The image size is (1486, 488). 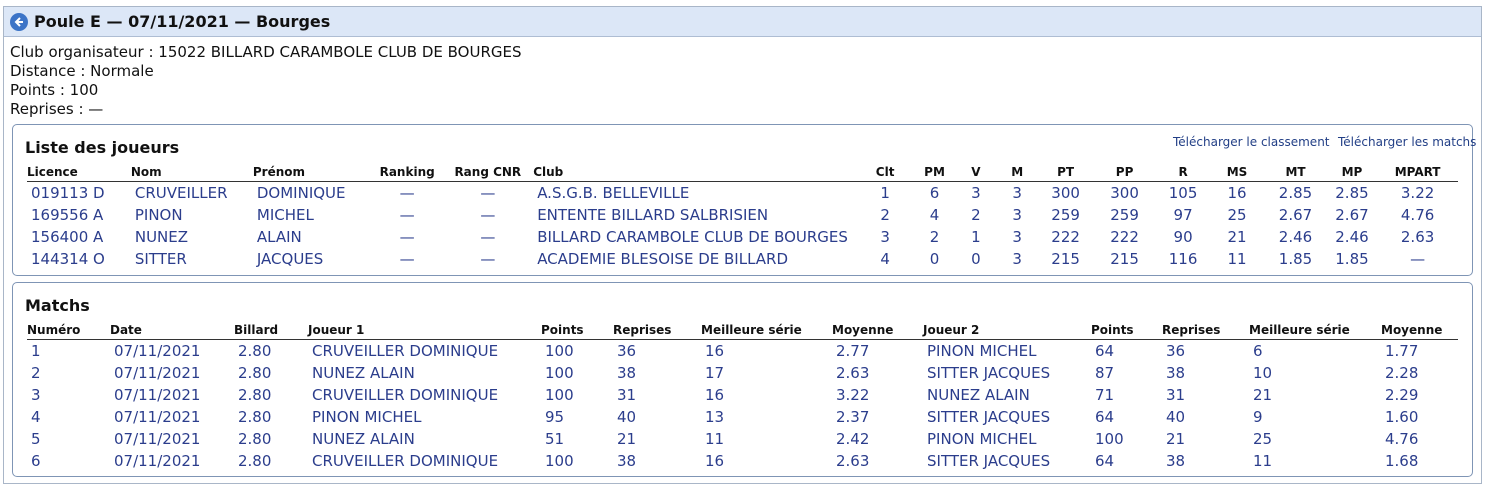 I want to click on col-header-pm: PM, so click(x=934, y=172).